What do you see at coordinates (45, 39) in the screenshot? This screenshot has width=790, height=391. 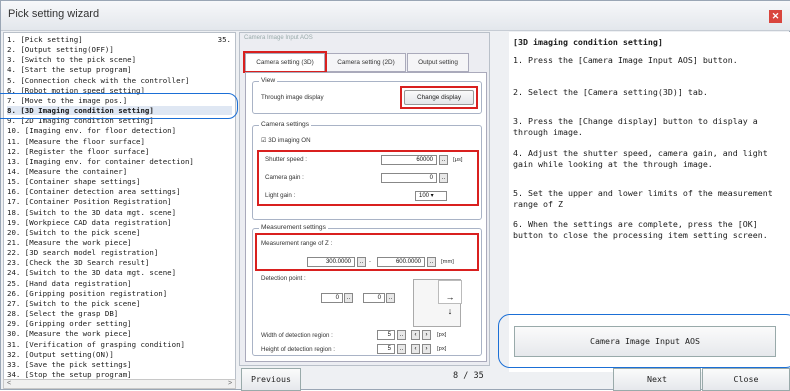 I see `step-list-item: 1. [Pick setting]` at bounding box center [45, 39].